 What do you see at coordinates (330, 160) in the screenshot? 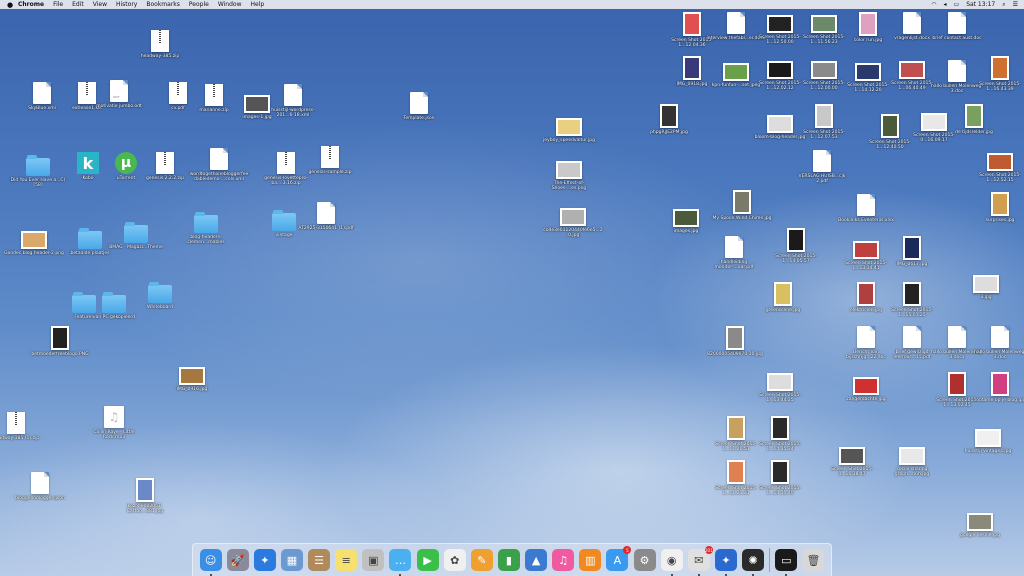
I see `desktop-item: genesis-sample.zip` at bounding box center [330, 160].